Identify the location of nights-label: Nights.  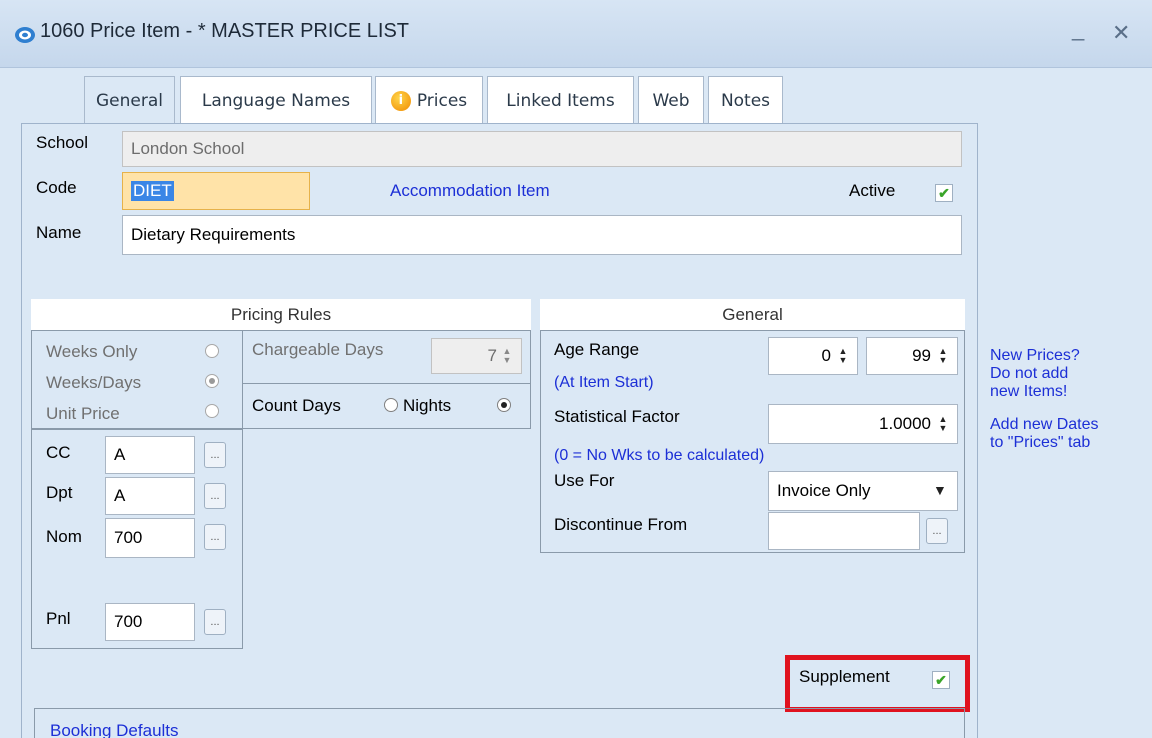
(427, 405).